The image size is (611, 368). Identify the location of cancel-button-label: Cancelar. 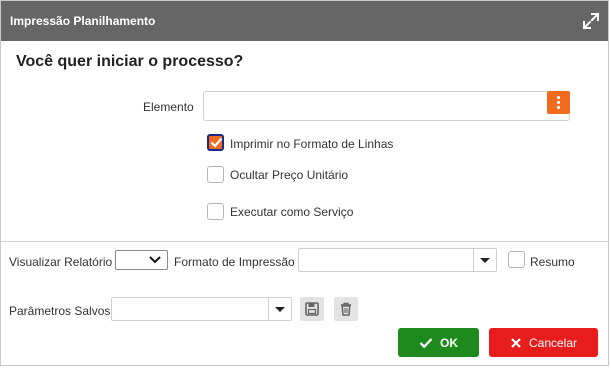
(553, 342).